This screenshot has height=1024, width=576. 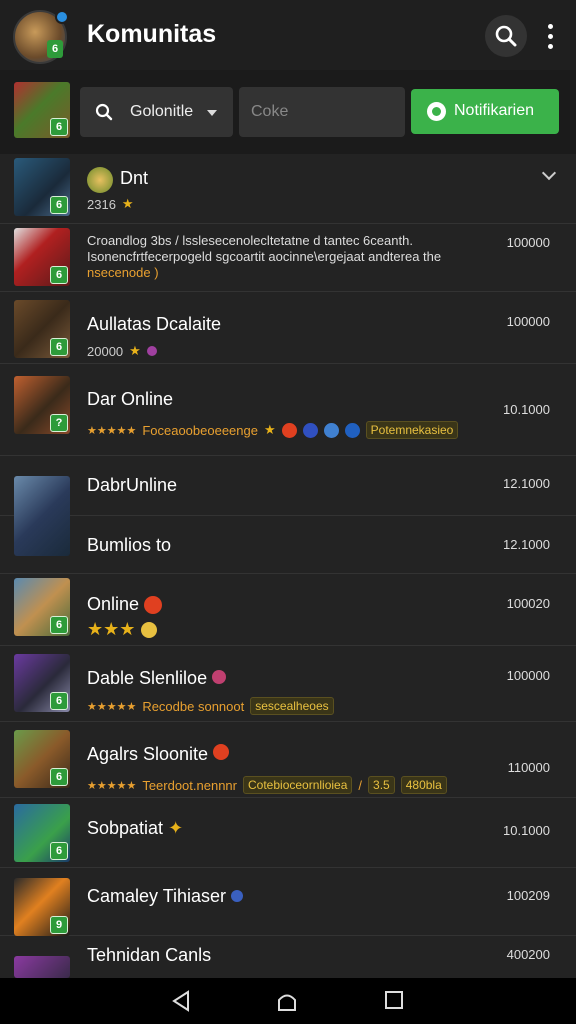 I want to click on item-rating: ★★★, so click(x=122, y=629).